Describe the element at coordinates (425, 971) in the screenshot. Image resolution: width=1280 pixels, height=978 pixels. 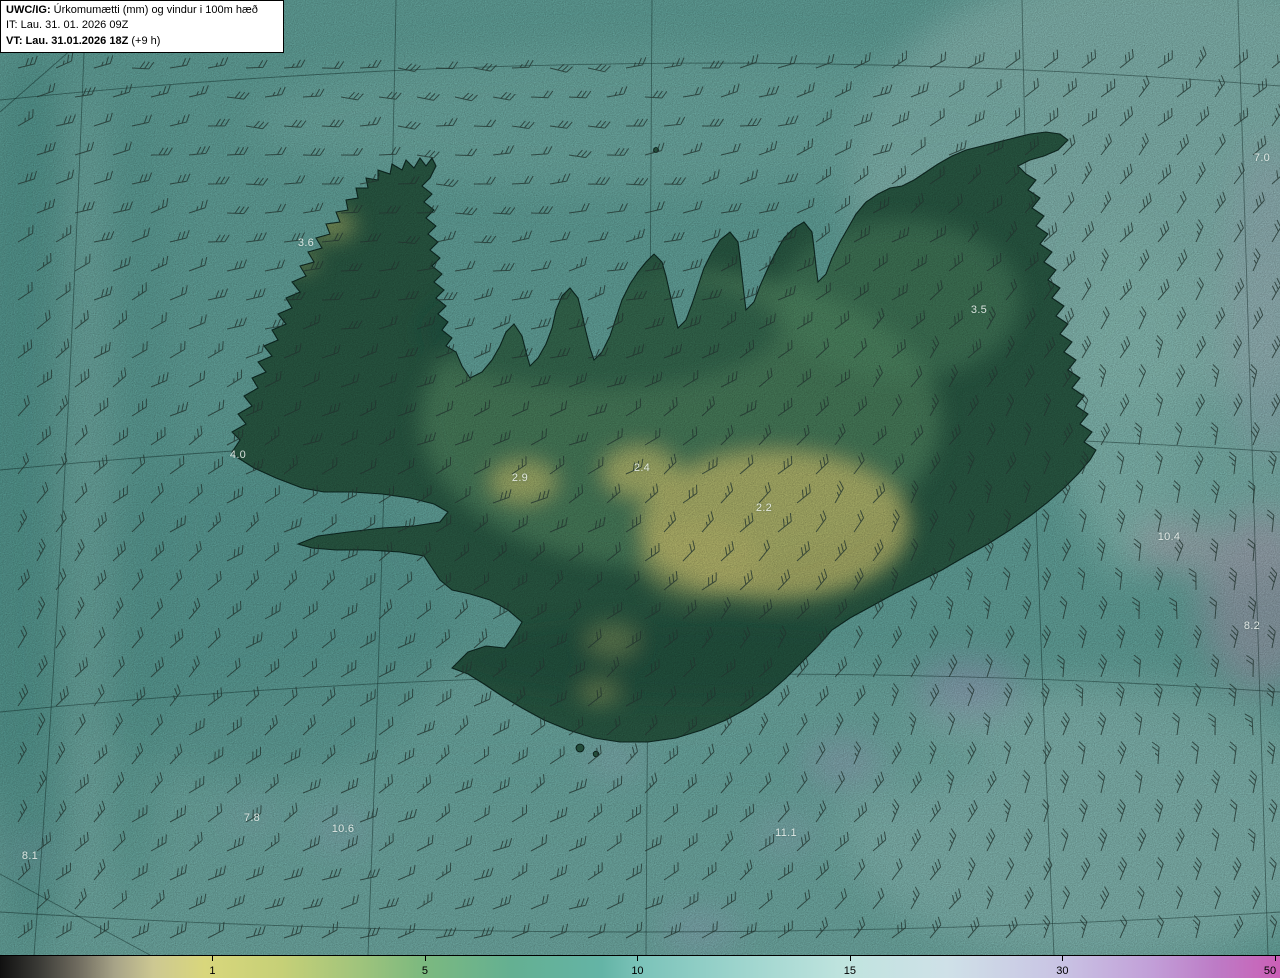
I see `colorbar-tick-5: 5` at that location.